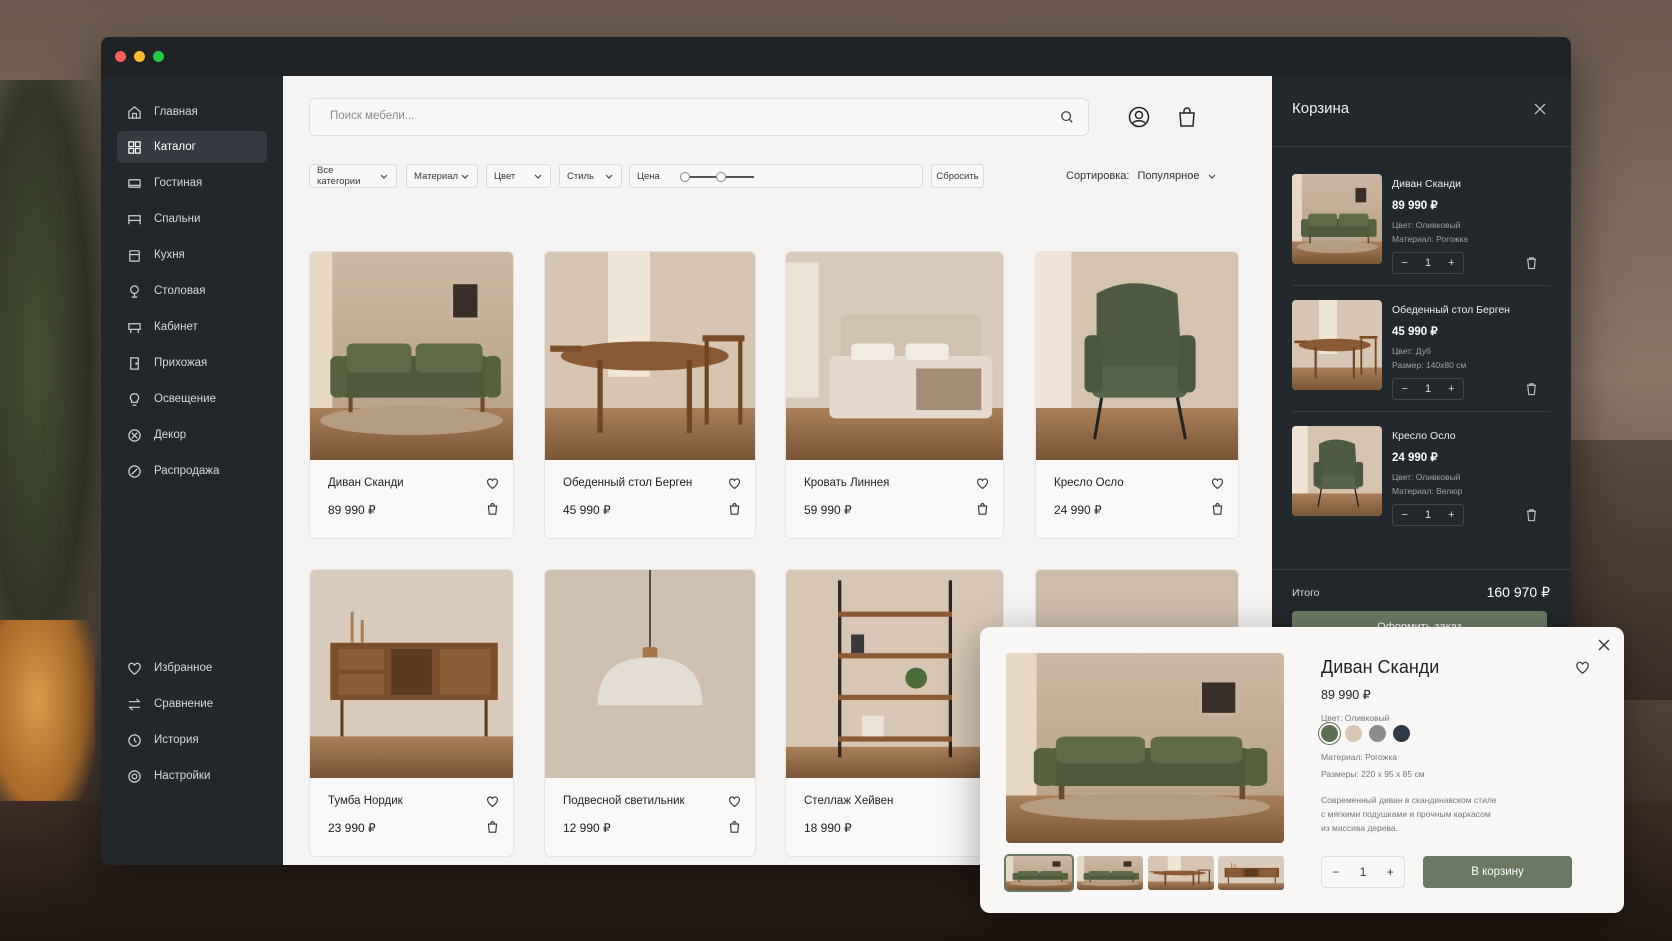  Describe the element at coordinates (411, 713) in the screenshot. I see `product-card: Тумба Нордик 23 990 ₽` at that location.